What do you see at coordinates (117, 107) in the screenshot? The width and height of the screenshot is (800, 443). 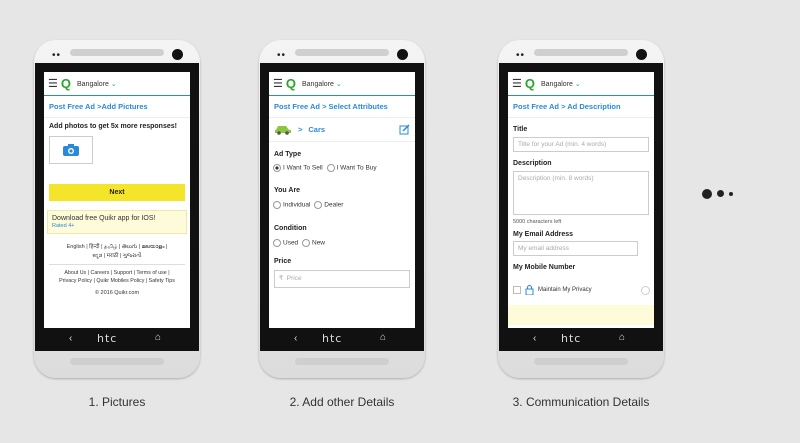 I see `breadcrumb: Post Free Ad >Add Pictures` at bounding box center [117, 107].